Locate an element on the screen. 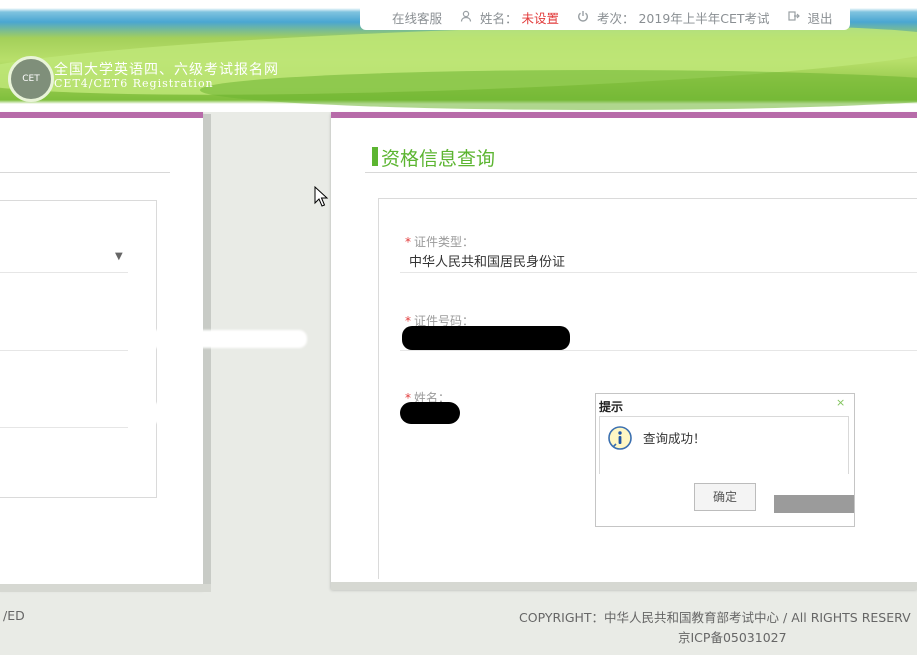  name-redacted is located at coordinates (430, 413).